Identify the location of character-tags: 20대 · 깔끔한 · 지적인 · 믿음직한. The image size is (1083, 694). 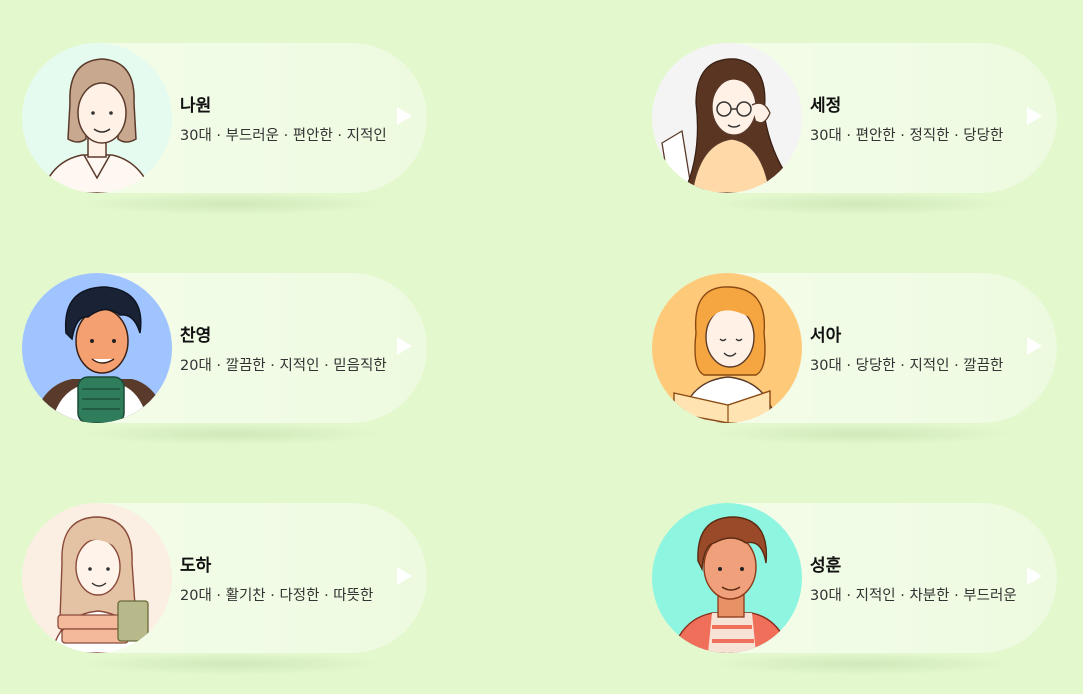
(283, 366).